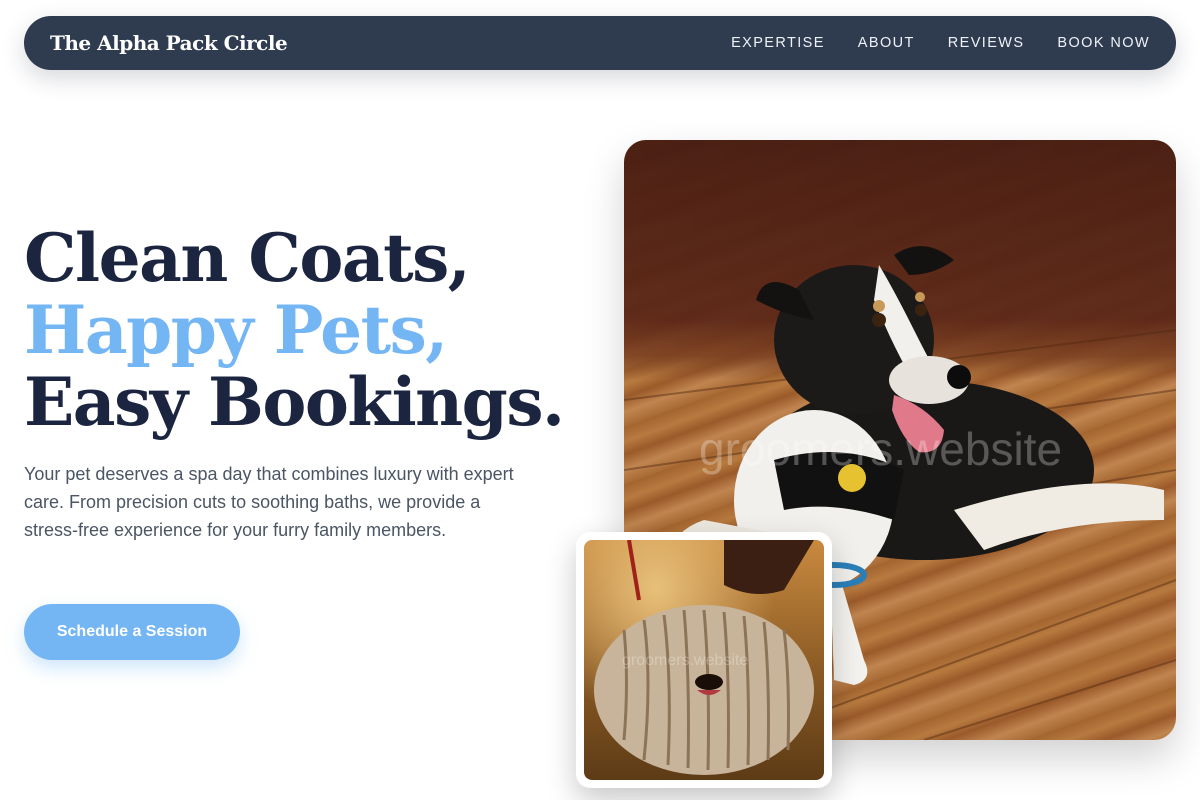 This screenshot has height=800, width=1200. Describe the element at coordinates (881, 449) in the screenshot. I see `main-photo-watermark: groomers.website` at that location.